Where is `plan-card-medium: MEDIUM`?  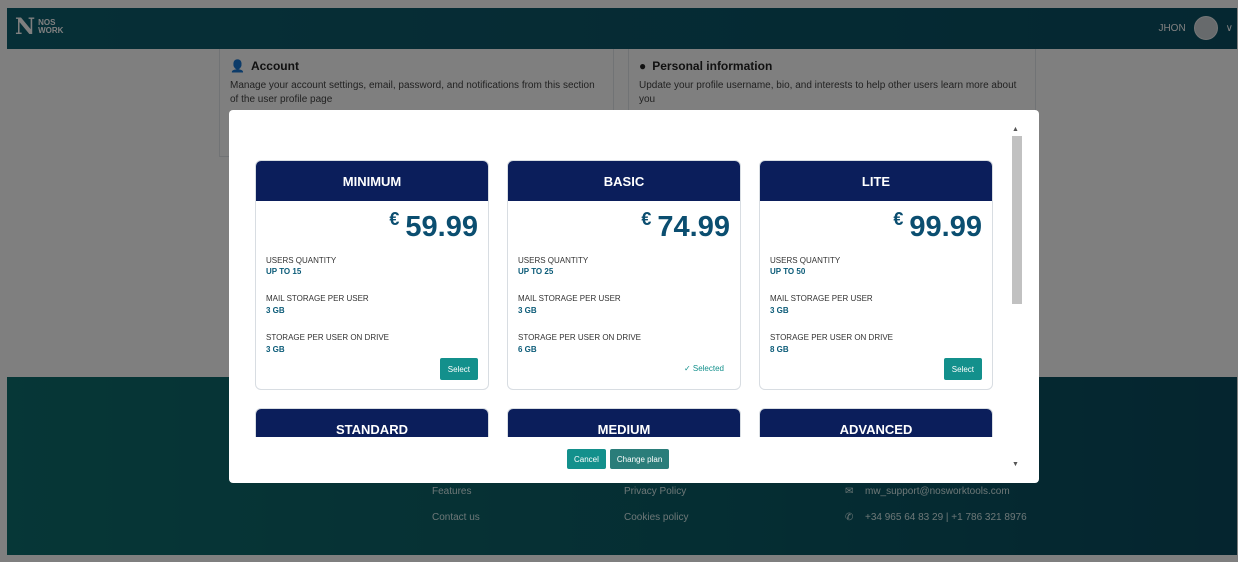 plan-card-medium: MEDIUM is located at coordinates (624, 422).